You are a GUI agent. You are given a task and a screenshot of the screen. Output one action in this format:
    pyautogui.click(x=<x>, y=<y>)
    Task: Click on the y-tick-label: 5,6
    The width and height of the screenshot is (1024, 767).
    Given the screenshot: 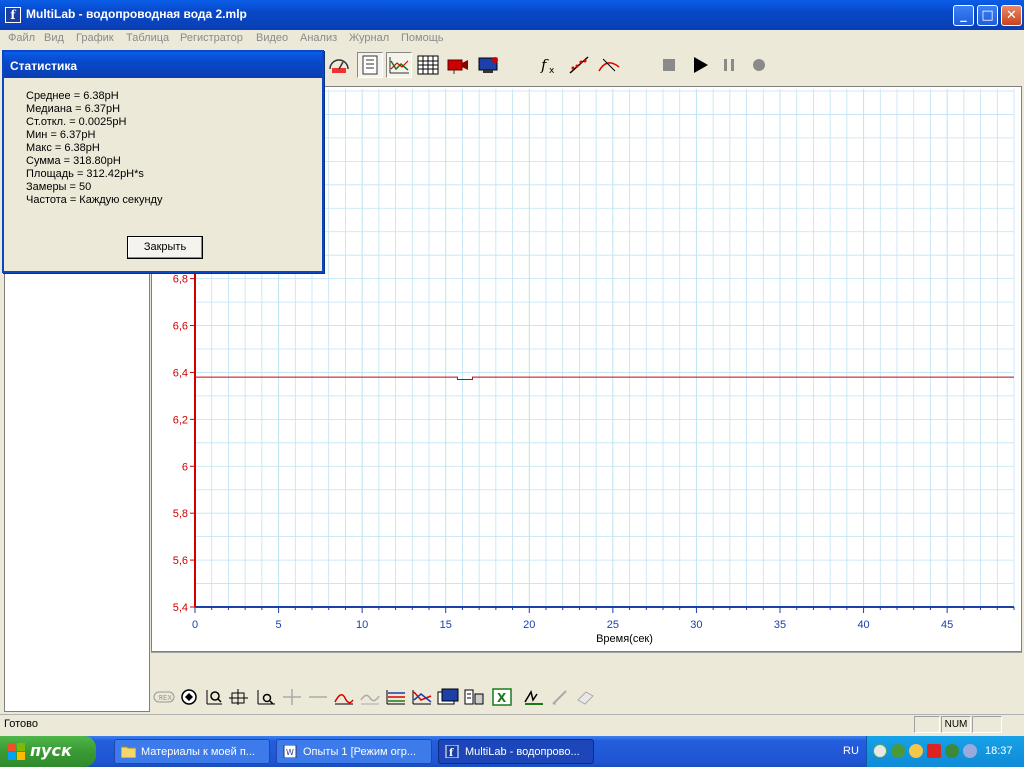 What is the action you would take?
    pyautogui.click(x=180, y=561)
    